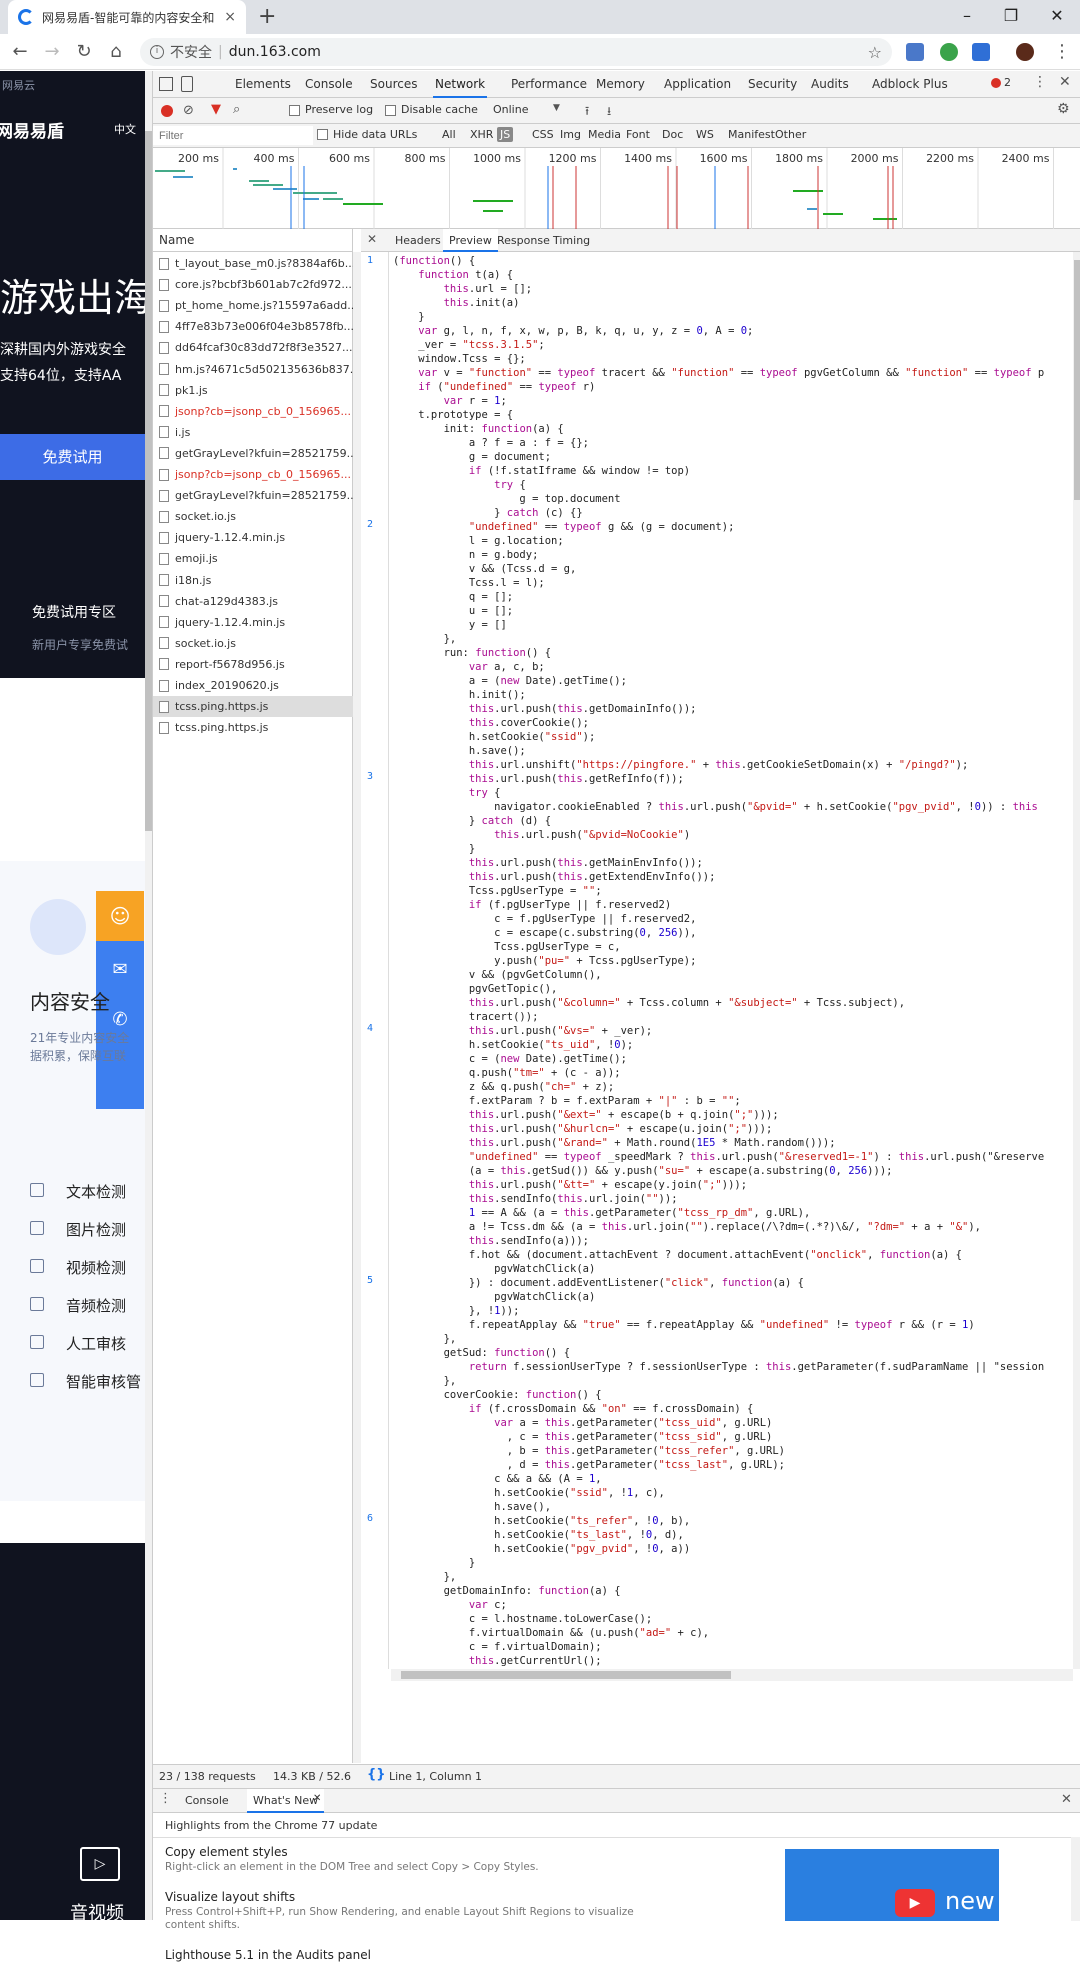 The width and height of the screenshot is (1080, 1962). I want to click on new-tab-button: +, so click(267, 16).